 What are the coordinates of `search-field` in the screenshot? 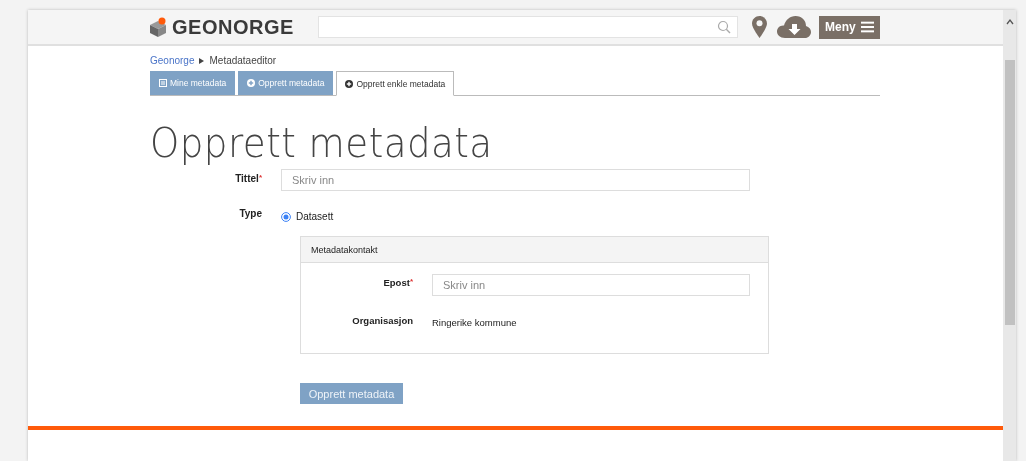 It's located at (528, 27).